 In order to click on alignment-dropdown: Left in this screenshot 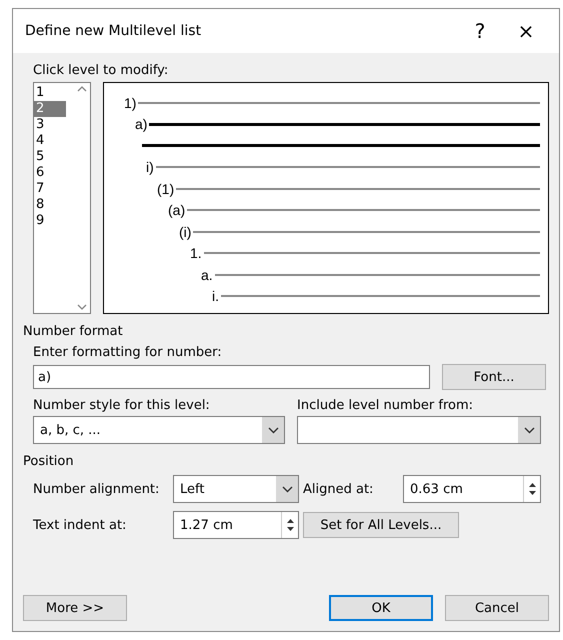, I will do `click(236, 489)`.